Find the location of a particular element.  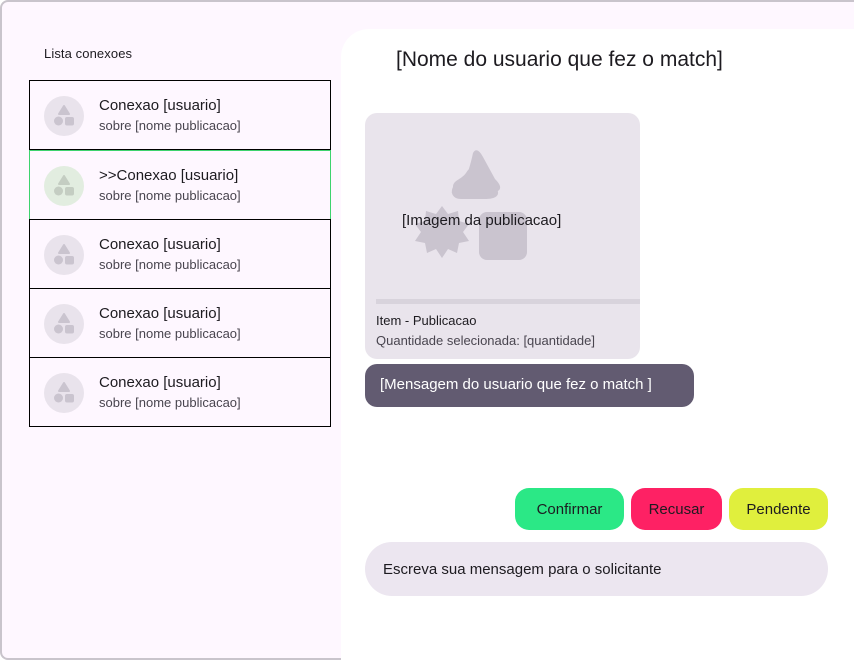

pending-button: Pendente is located at coordinates (778, 509).